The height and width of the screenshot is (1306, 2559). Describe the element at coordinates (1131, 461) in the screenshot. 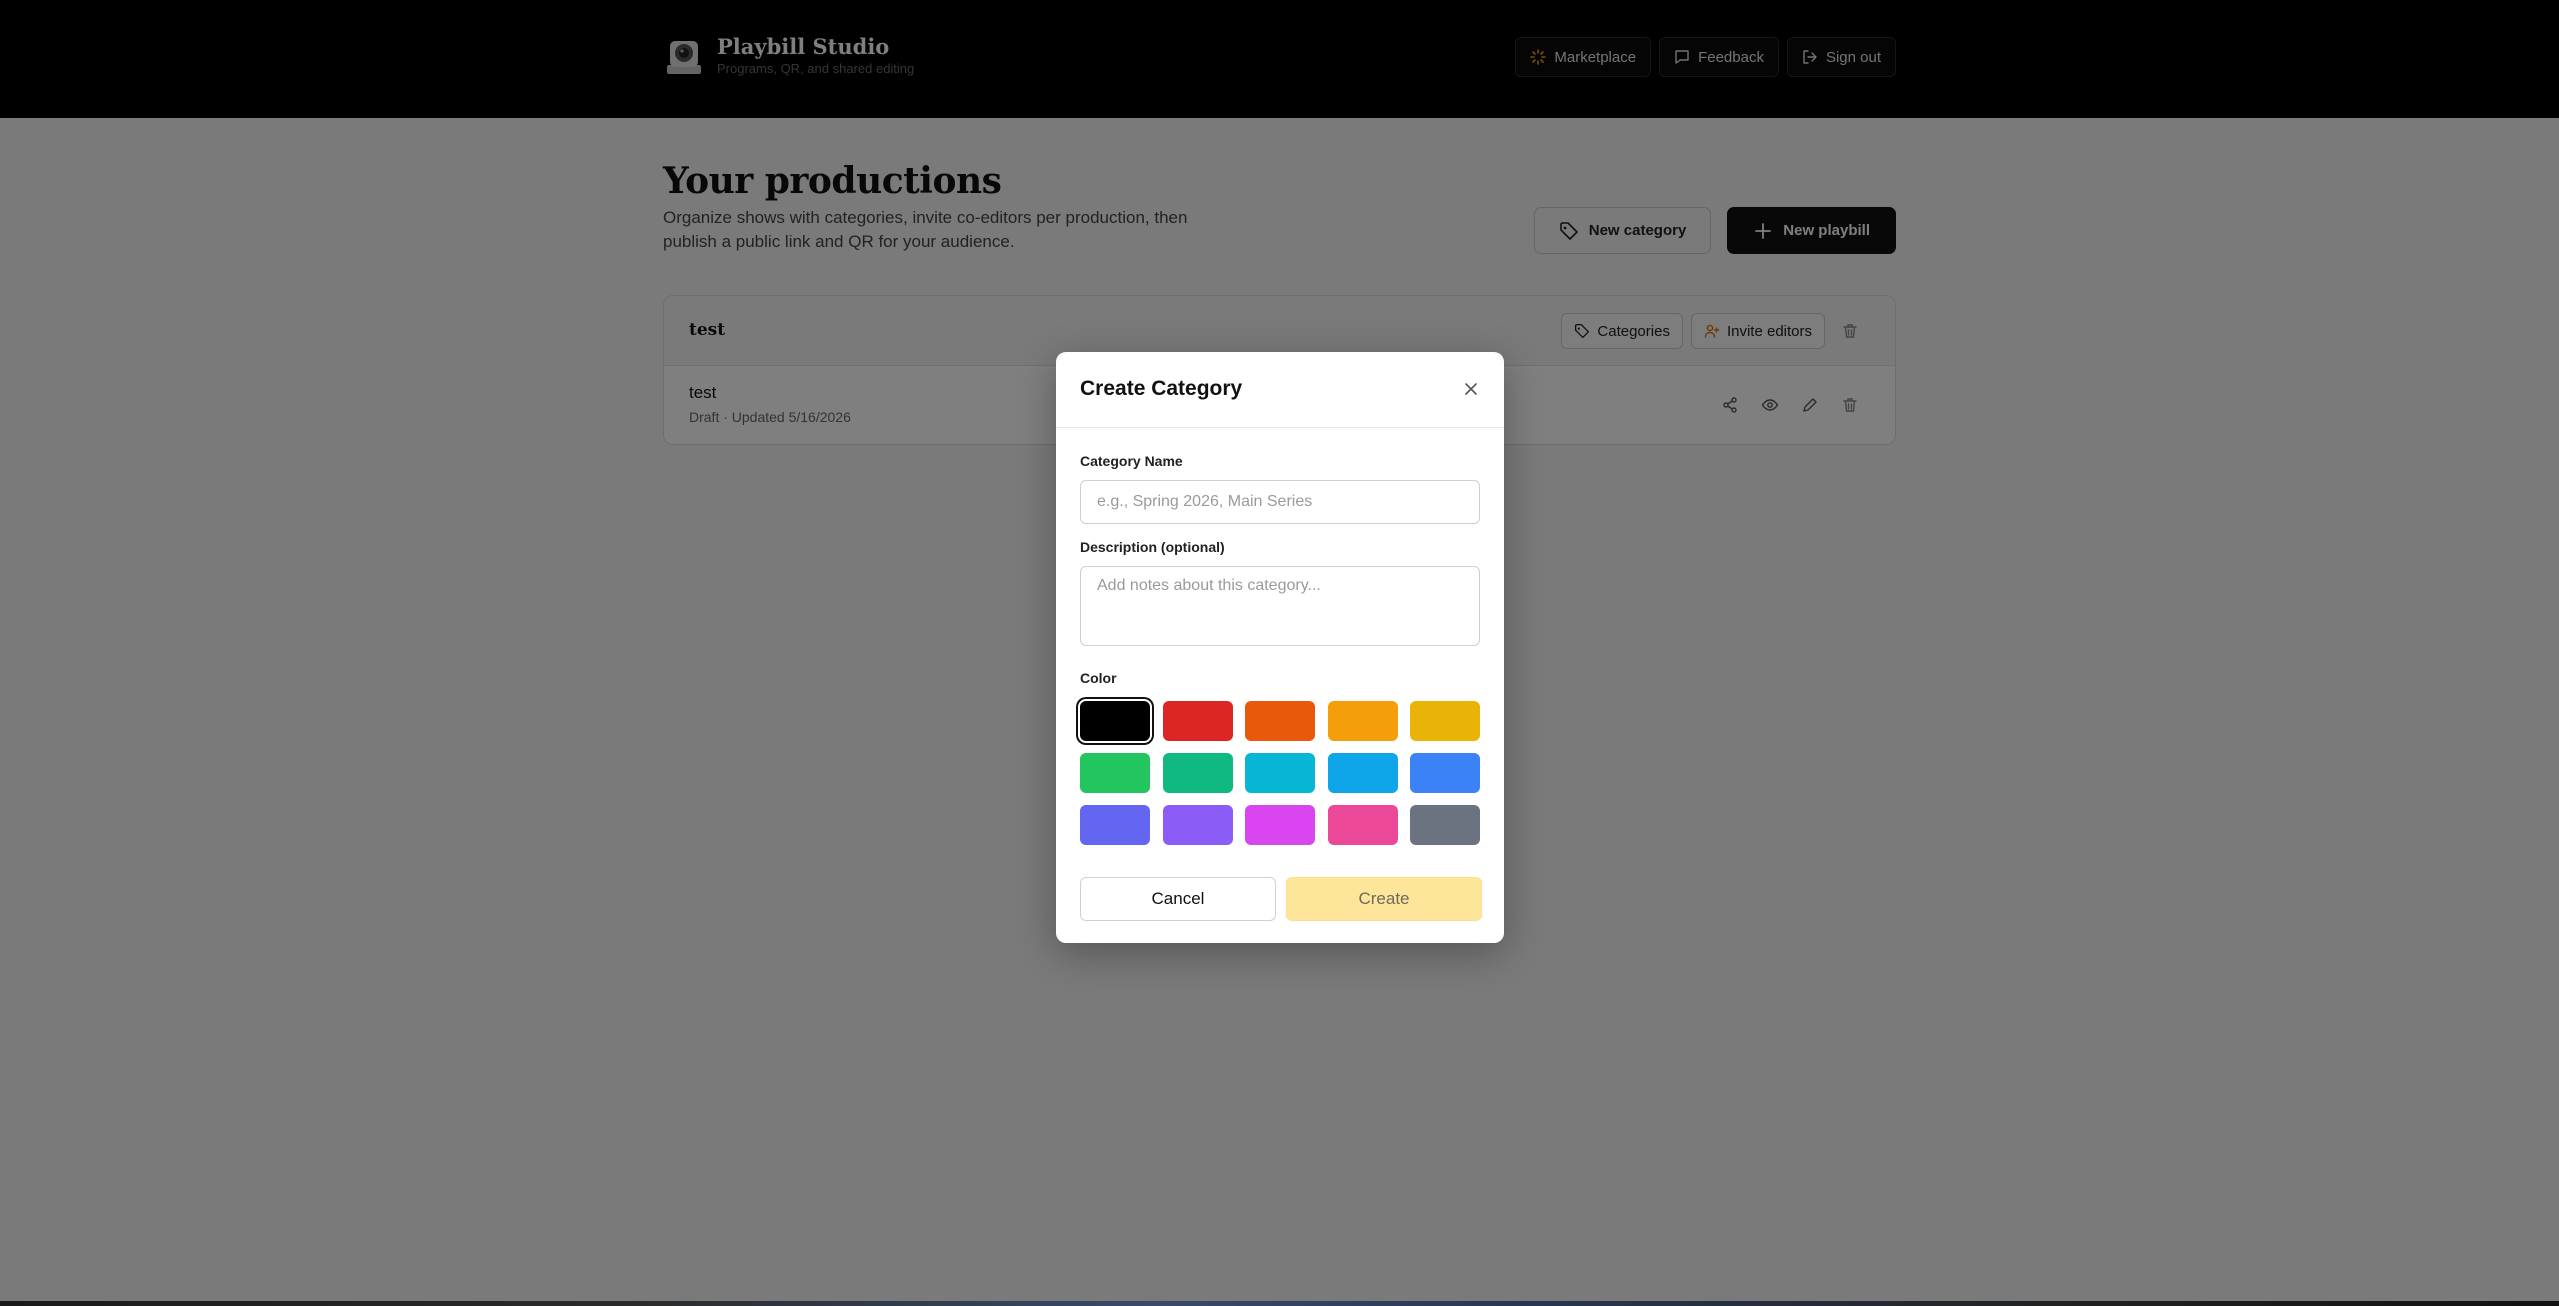

I see `category-name-label: Category Name` at that location.